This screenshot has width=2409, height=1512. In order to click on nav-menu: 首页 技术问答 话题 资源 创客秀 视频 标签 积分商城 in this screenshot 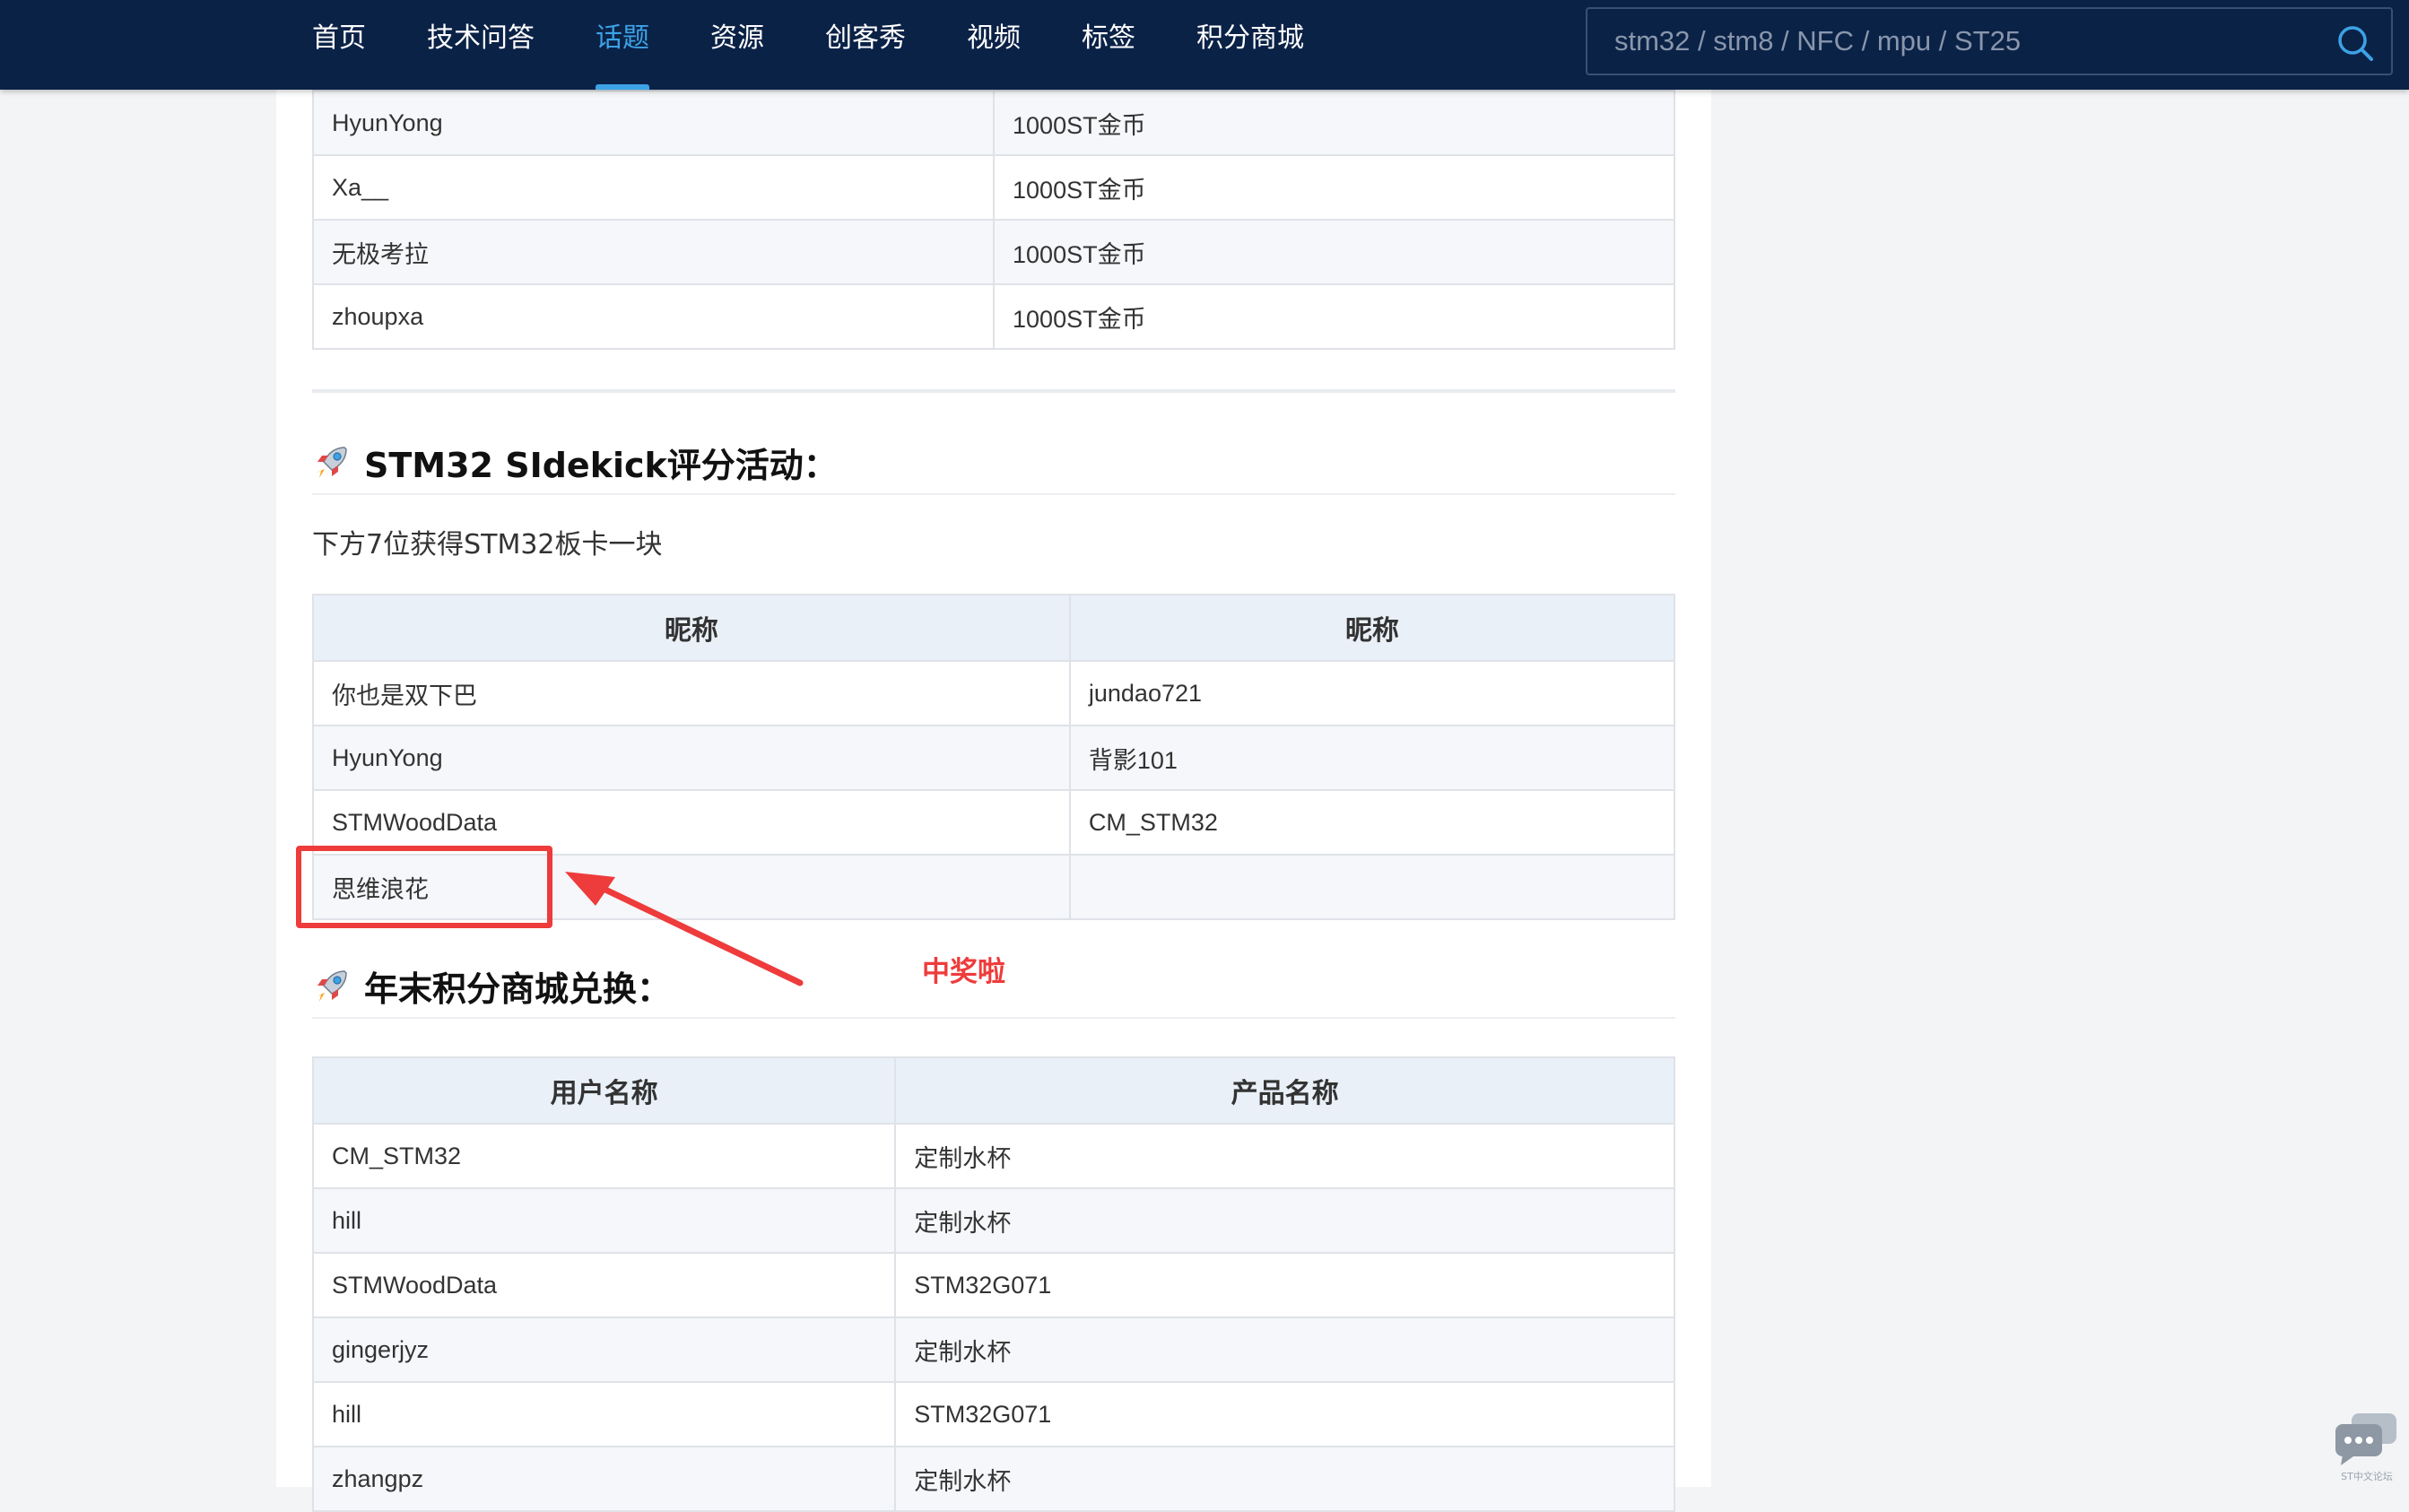, I will do `click(838, 45)`.